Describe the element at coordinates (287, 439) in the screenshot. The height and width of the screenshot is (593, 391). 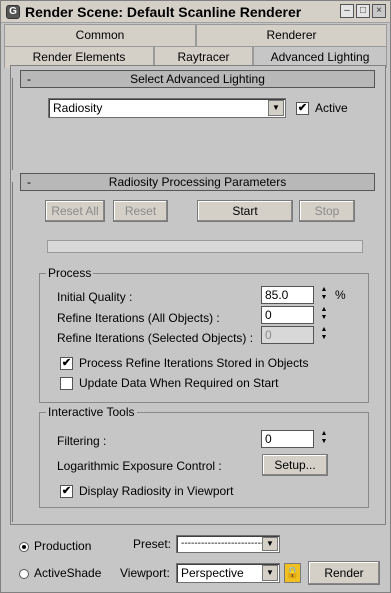
I see `filtering-field: 0` at that location.